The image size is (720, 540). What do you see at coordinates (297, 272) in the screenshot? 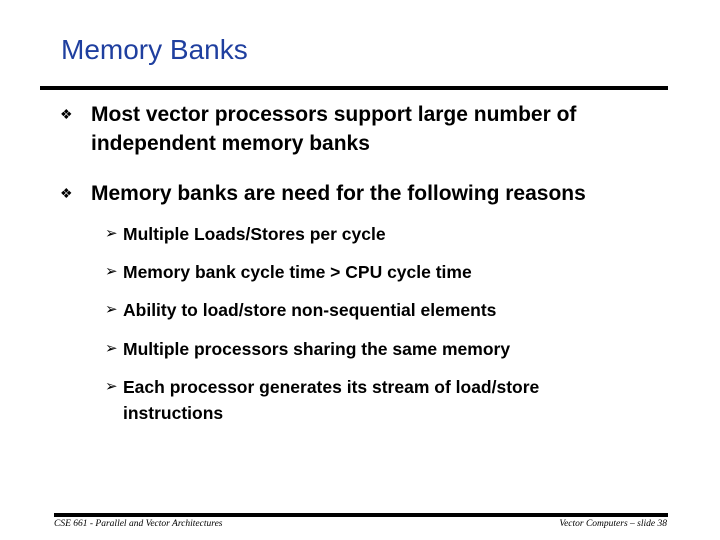
I see `sub-bullet-text: Memory bank cycle time > CPU cycle time` at bounding box center [297, 272].